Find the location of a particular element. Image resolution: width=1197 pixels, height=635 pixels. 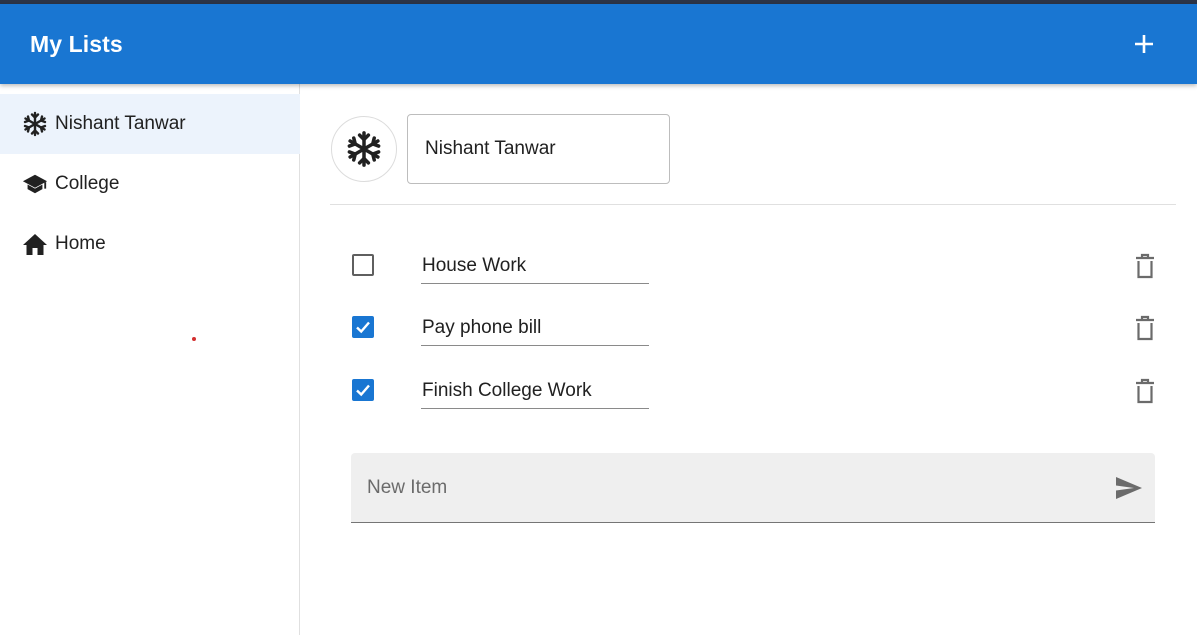

send-icon is located at coordinates (1129, 488).